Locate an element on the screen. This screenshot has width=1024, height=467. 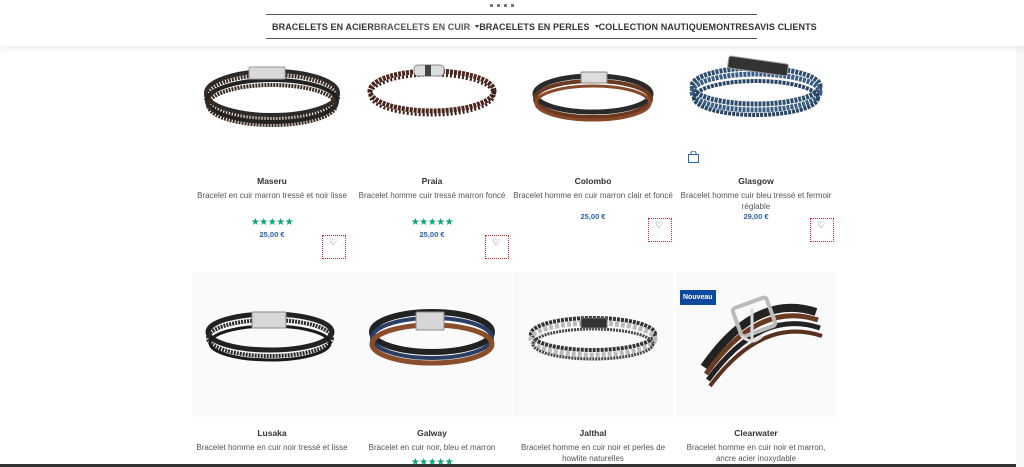
nav-item-collection-nautique: COLLECTION NAUTIQUE is located at coordinates (654, 27).